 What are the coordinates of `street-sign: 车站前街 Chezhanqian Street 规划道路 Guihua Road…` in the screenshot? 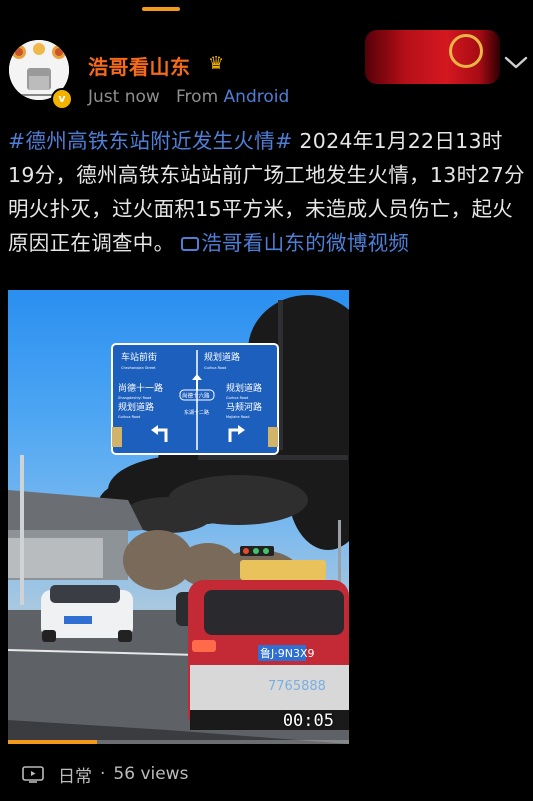 It's located at (195, 399).